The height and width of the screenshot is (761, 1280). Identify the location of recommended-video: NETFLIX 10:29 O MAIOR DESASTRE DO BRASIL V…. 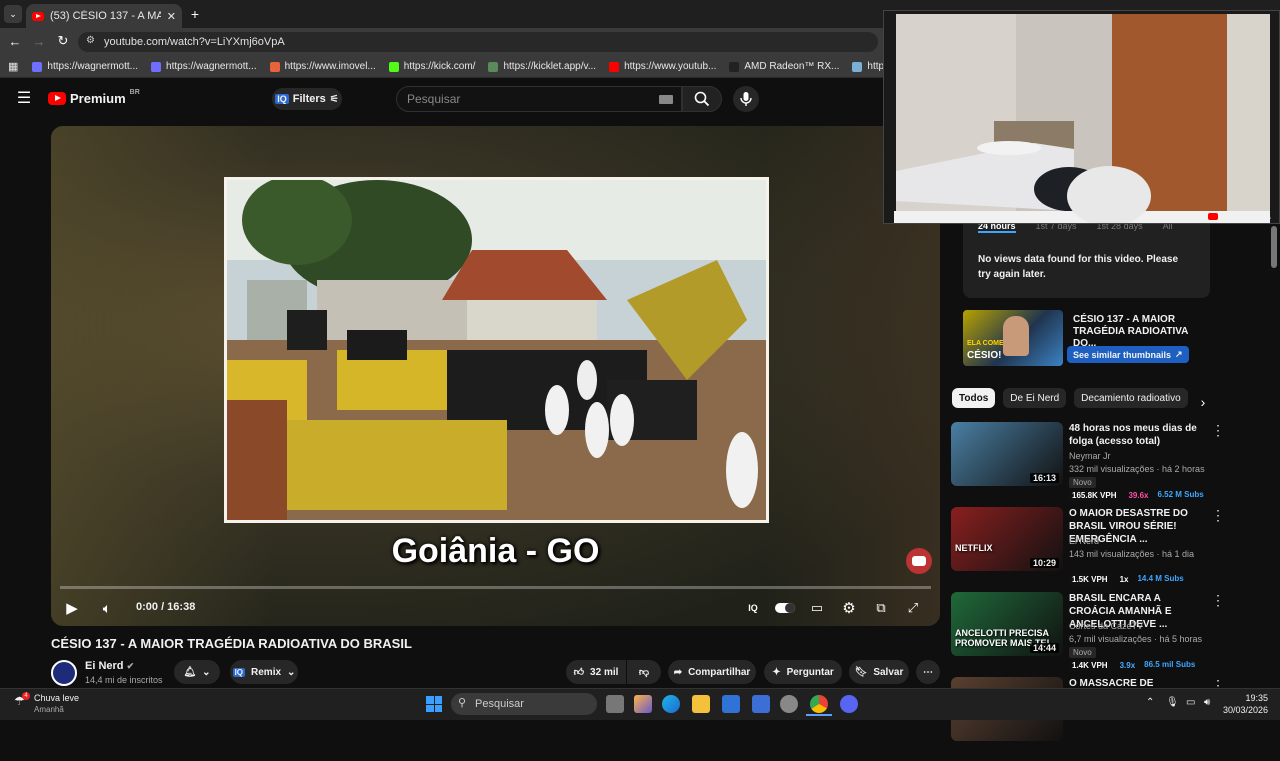
(1091, 549).